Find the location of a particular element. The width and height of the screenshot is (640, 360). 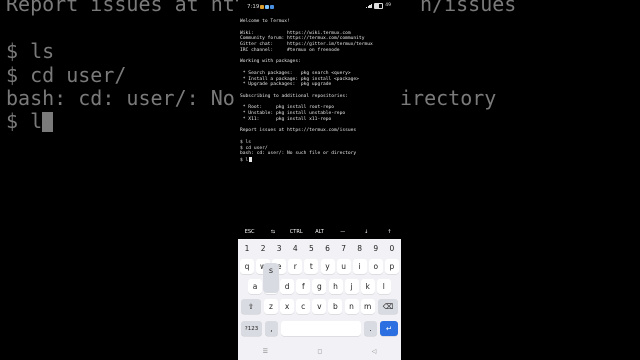

space-bar is located at coordinates (321, 328).